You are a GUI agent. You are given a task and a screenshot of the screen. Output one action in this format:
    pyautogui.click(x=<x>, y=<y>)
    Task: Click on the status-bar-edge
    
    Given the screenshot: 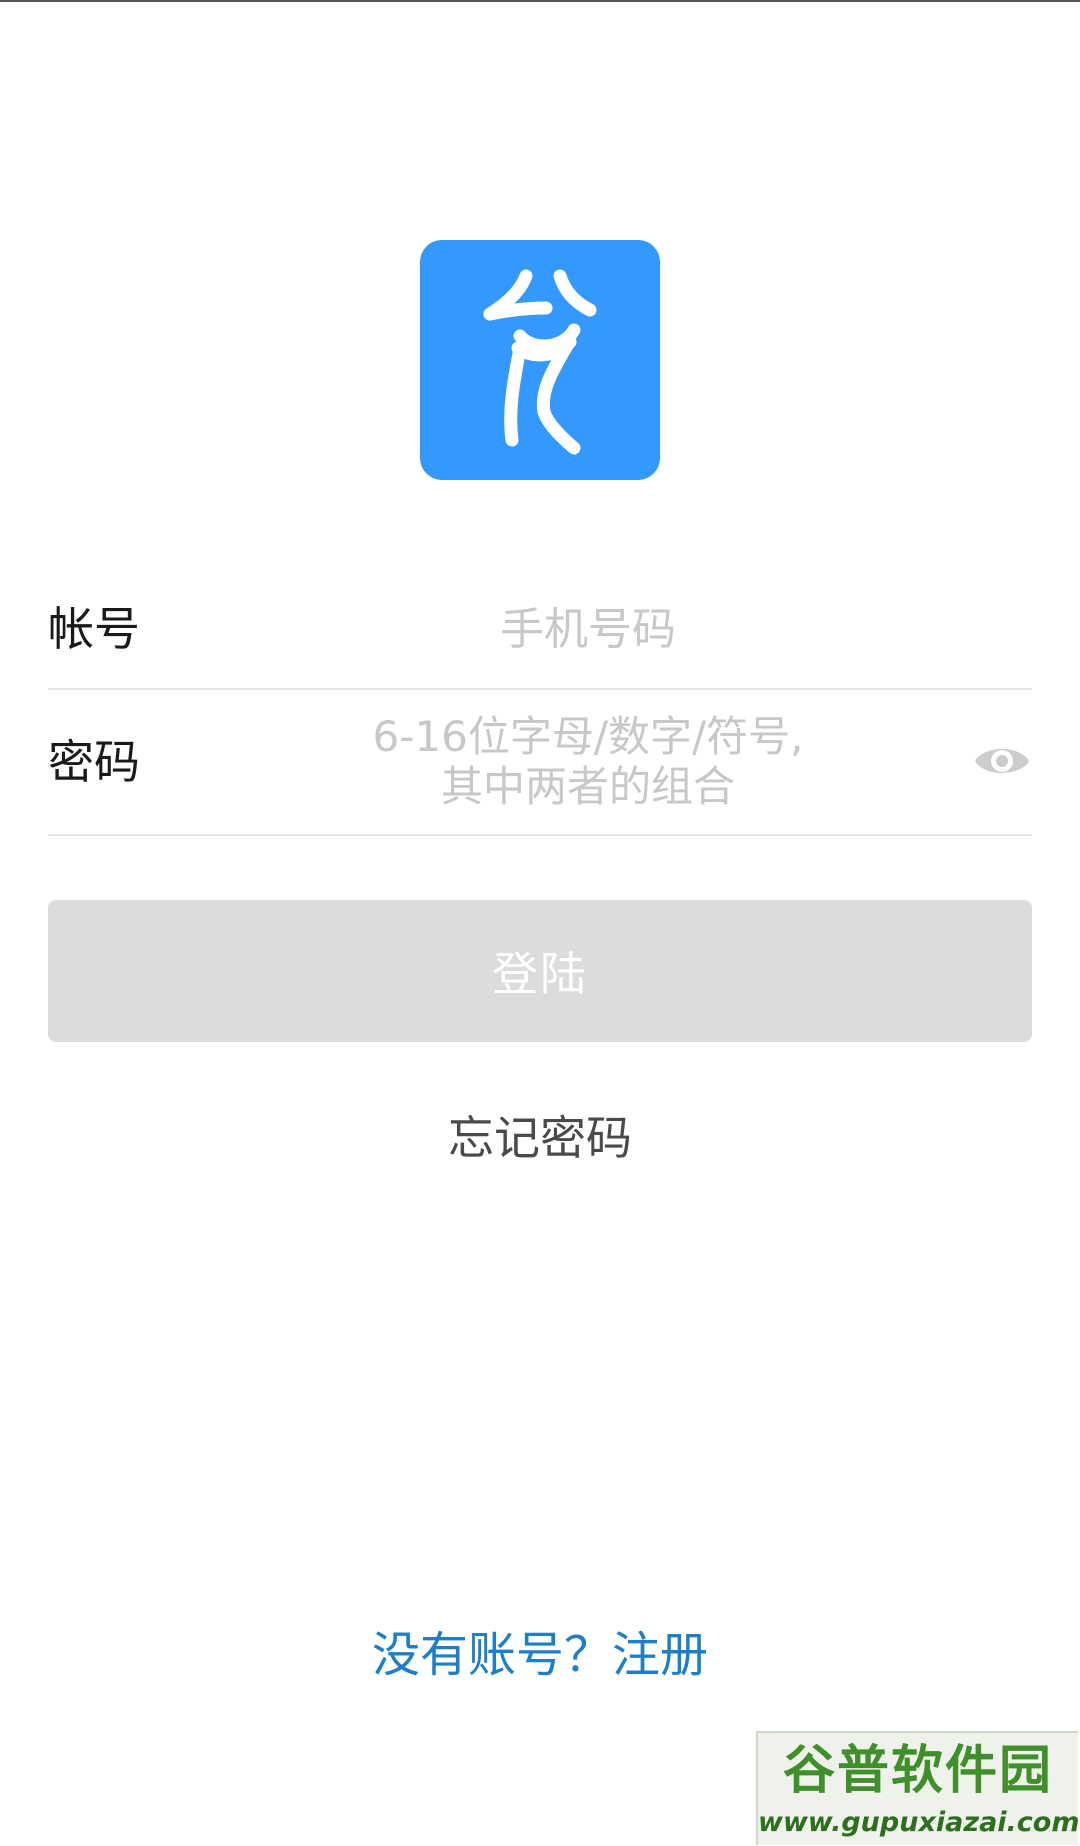 What is the action you would take?
    pyautogui.click(x=540, y=1)
    